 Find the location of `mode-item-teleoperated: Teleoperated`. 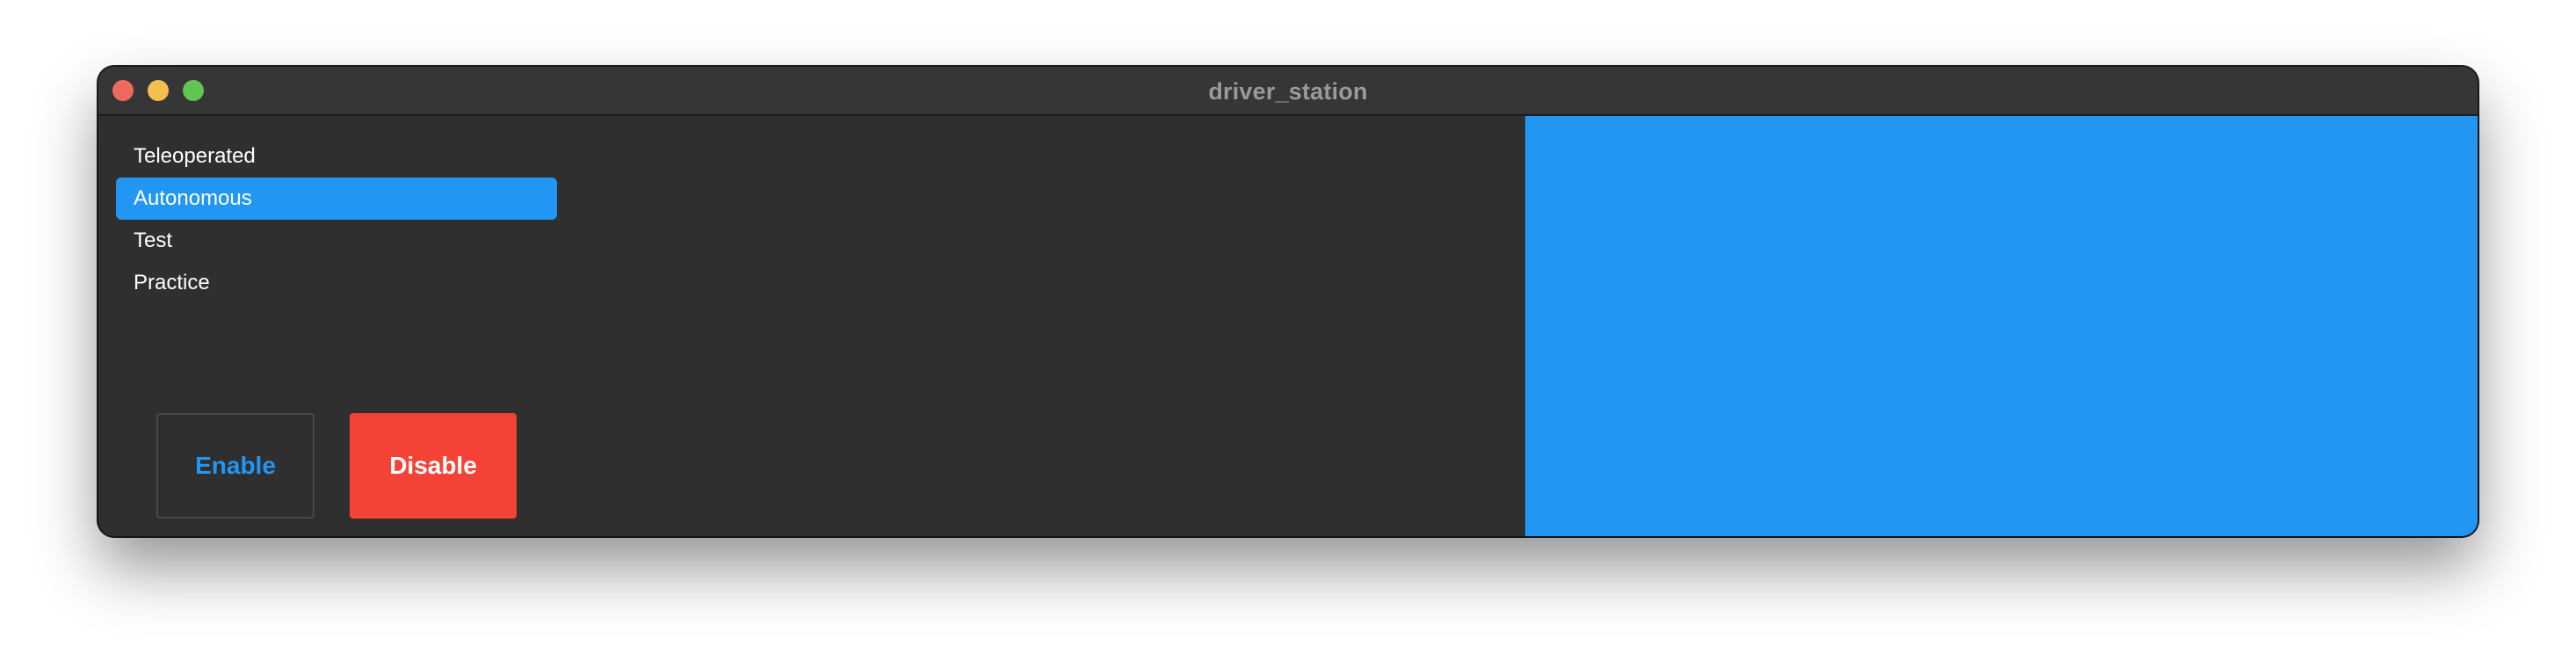

mode-item-teleoperated: Teleoperated is located at coordinates (336, 156).